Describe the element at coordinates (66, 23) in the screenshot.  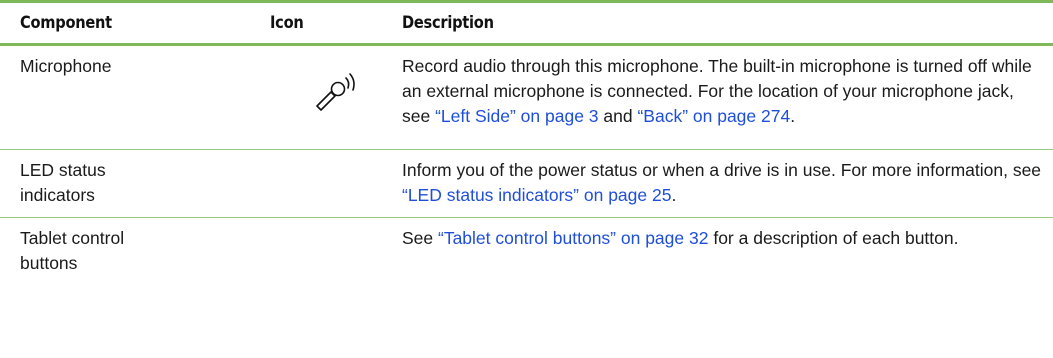
I see `header-component: Component` at that location.